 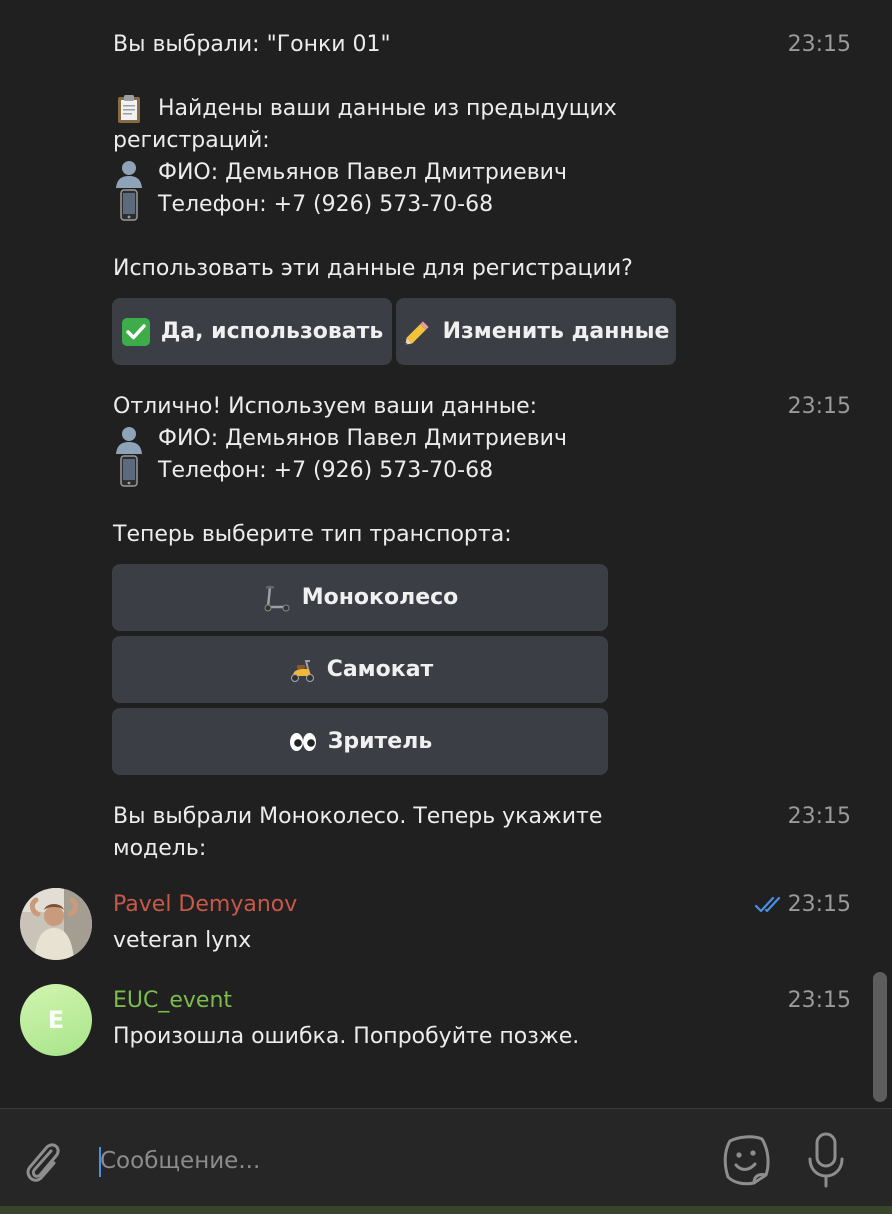 I want to click on scooter-button-label: Самокат, so click(x=380, y=669).